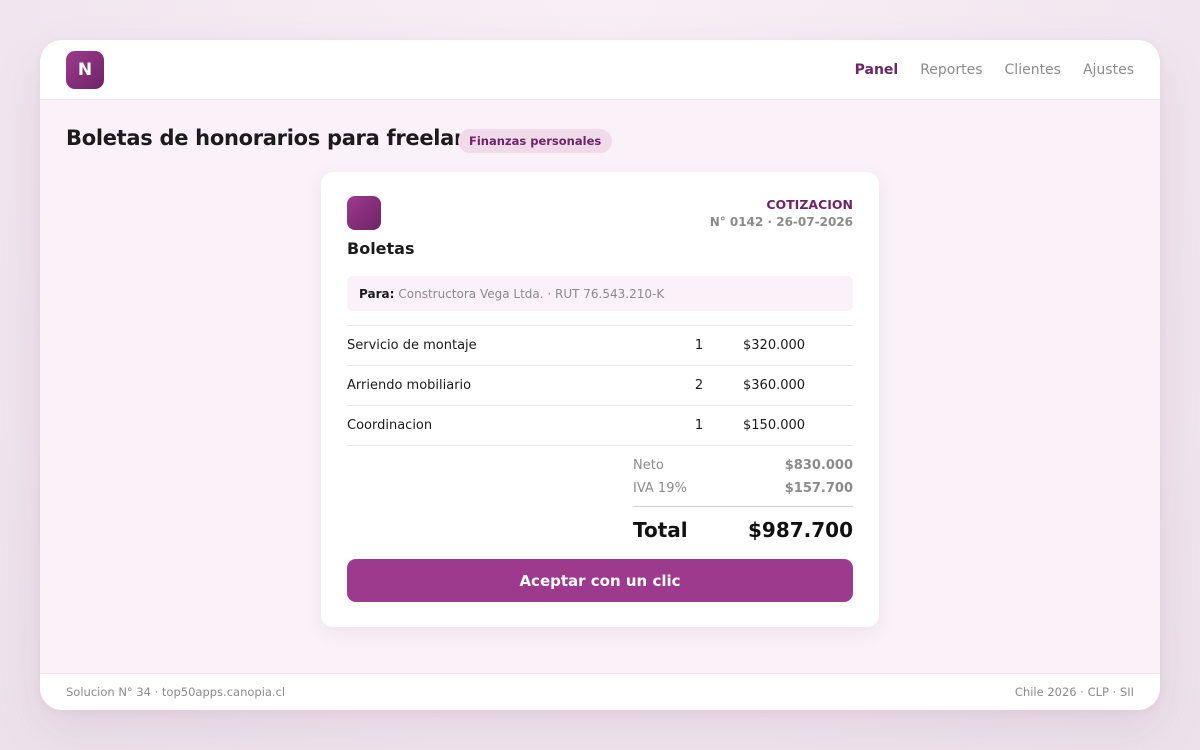 The image size is (1200, 750). I want to click on nav-item-ajustes: Ajustes, so click(1108, 70).